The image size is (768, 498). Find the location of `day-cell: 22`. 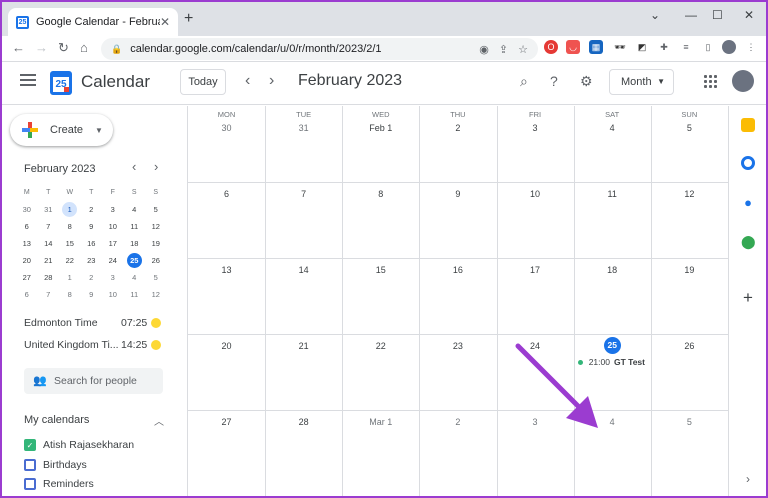

day-cell: 22 is located at coordinates (380, 372).